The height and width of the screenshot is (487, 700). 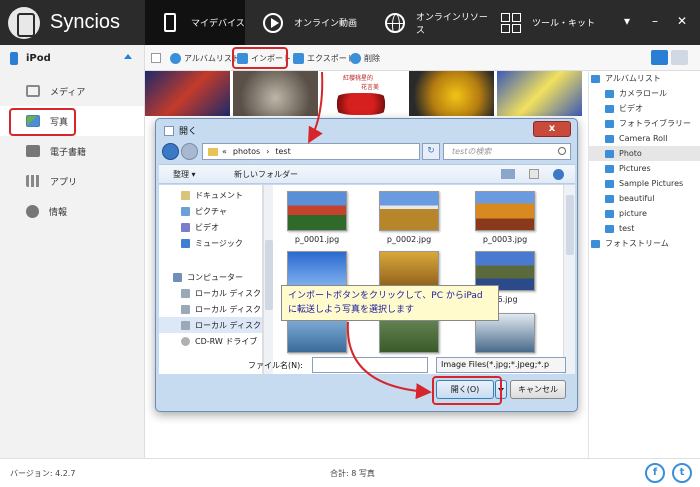 What do you see at coordinates (210, 195) in the screenshot?
I see `tree-item: ドキュメント` at bounding box center [210, 195].